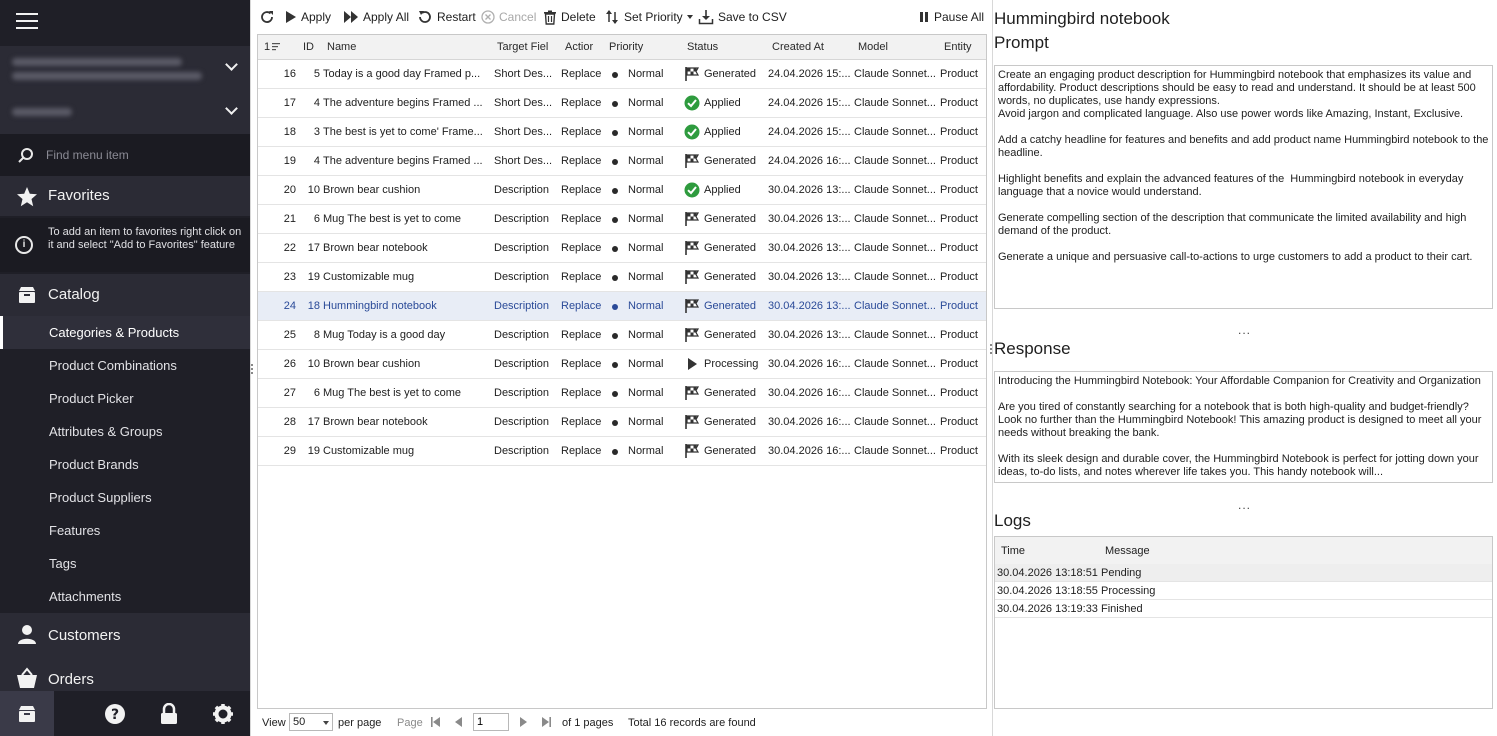 The width and height of the screenshot is (1497, 736). Describe the element at coordinates (125, 295) in the screenshot. I see `sidebar-catalog: Catalog` at that location.